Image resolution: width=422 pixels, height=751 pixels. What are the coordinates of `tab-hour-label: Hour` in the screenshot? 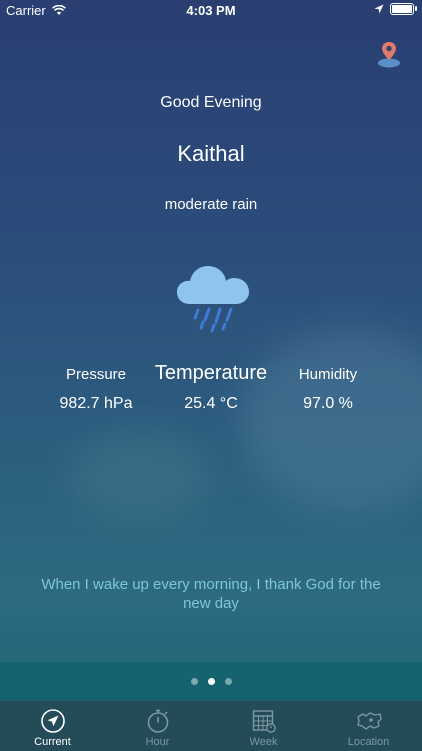 It's located at (157, 742).